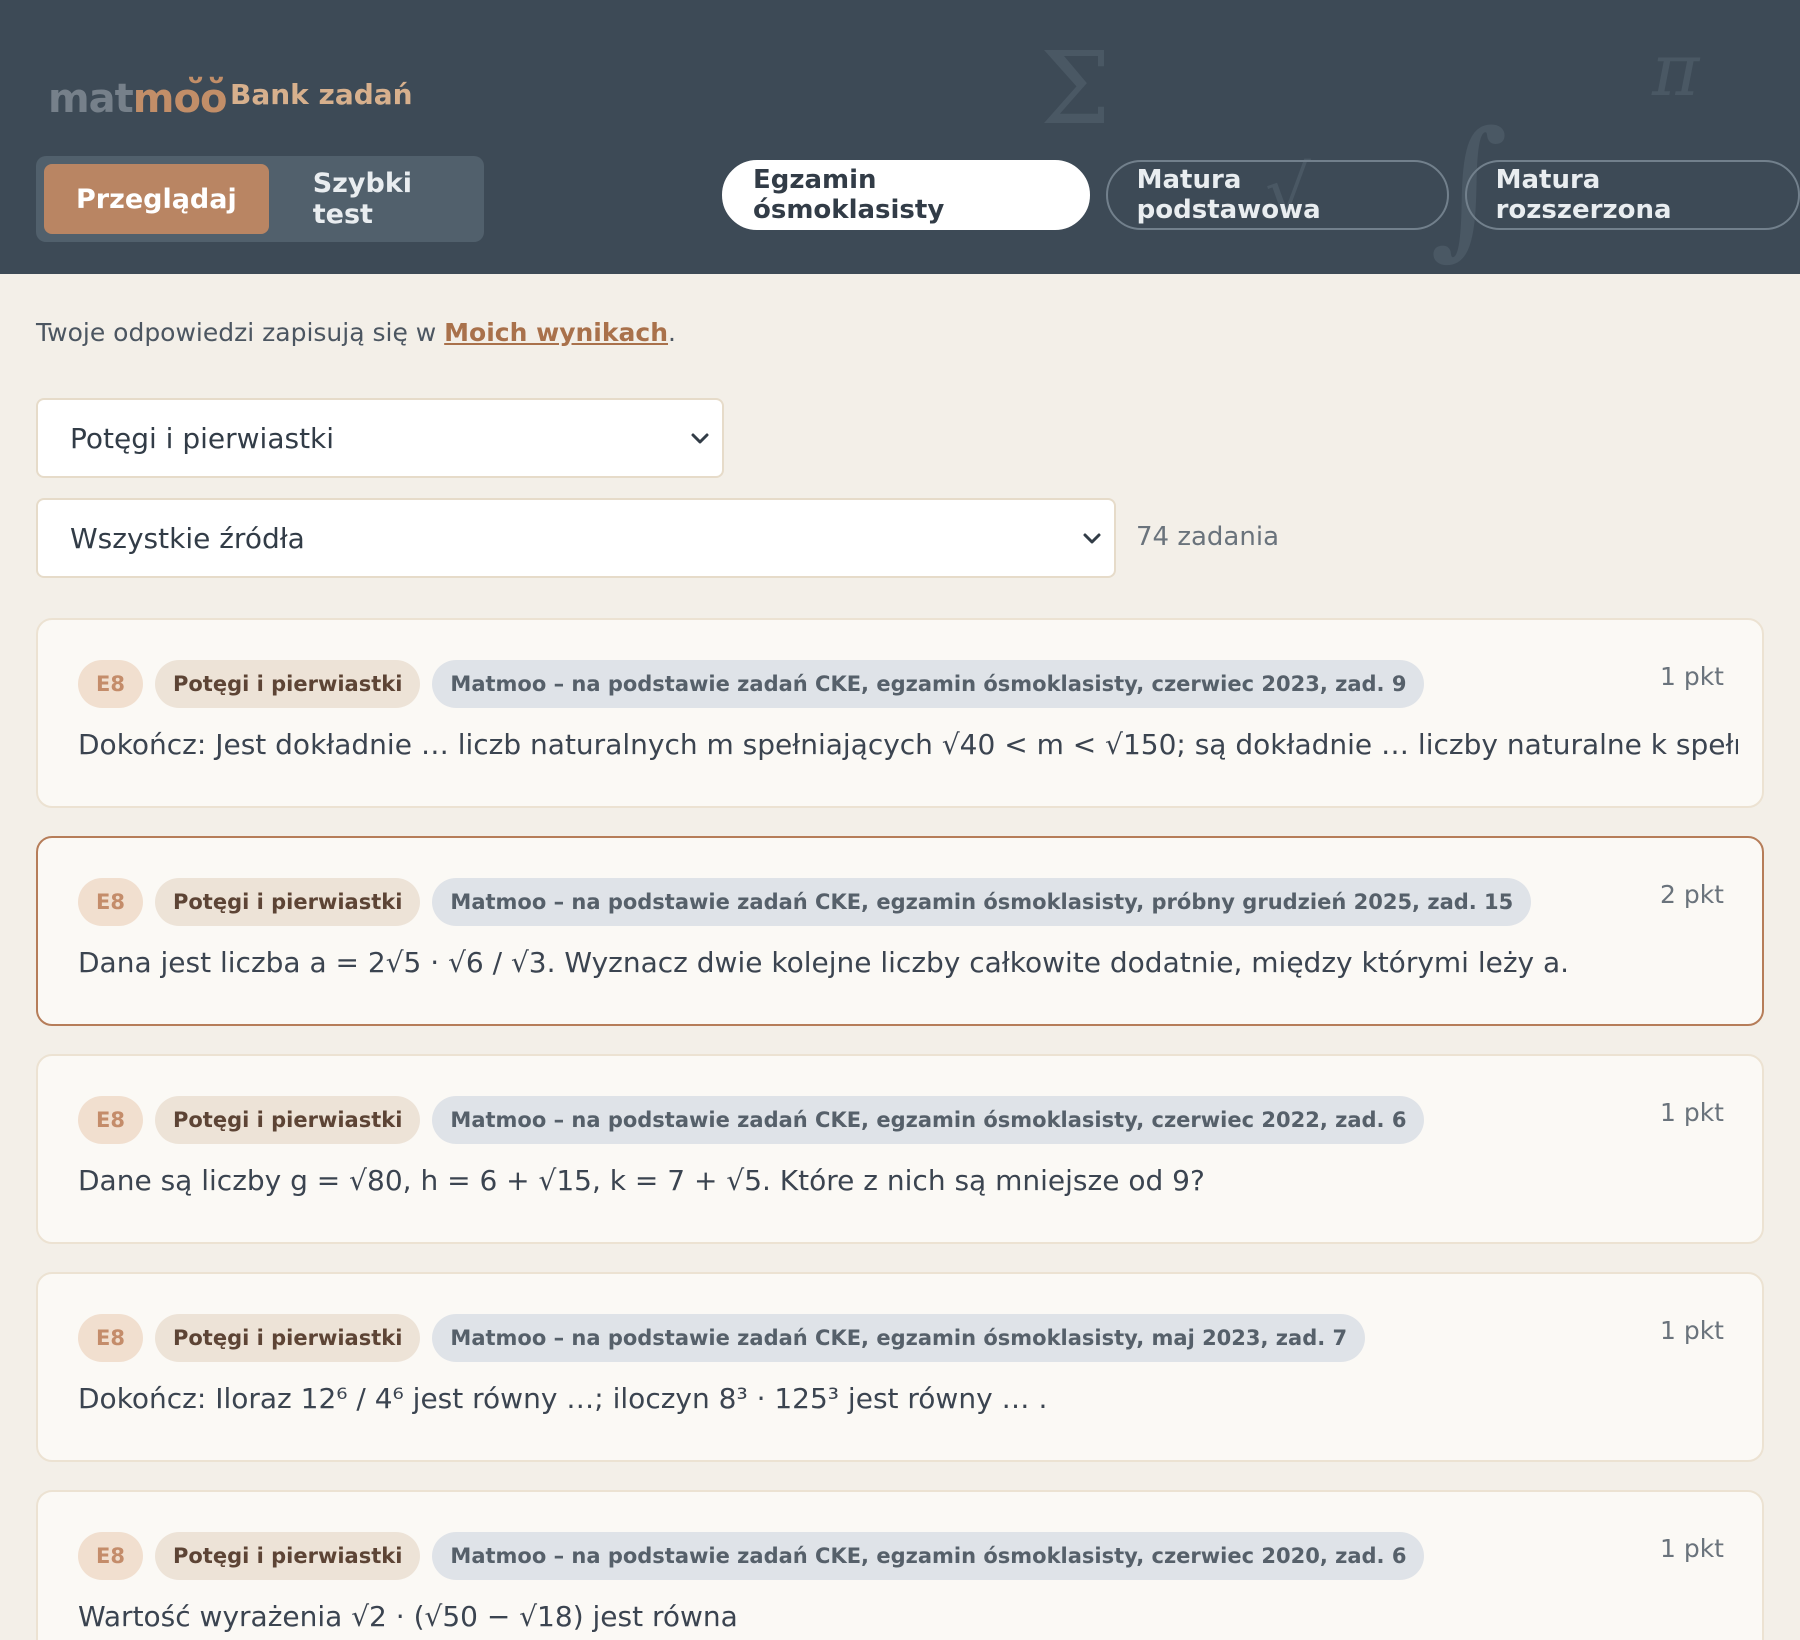 This screenshot has height=1640, width=1800. Describe the element at coordinates (1207, 537) in the screenshot. I see `task-count: 74 zadania` at that location.